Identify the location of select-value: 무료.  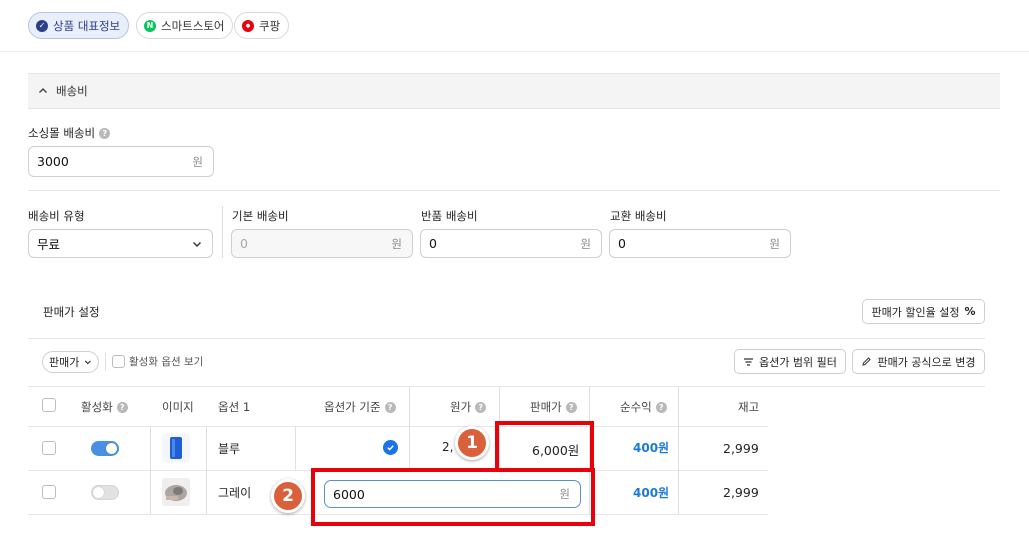
(49, 244).